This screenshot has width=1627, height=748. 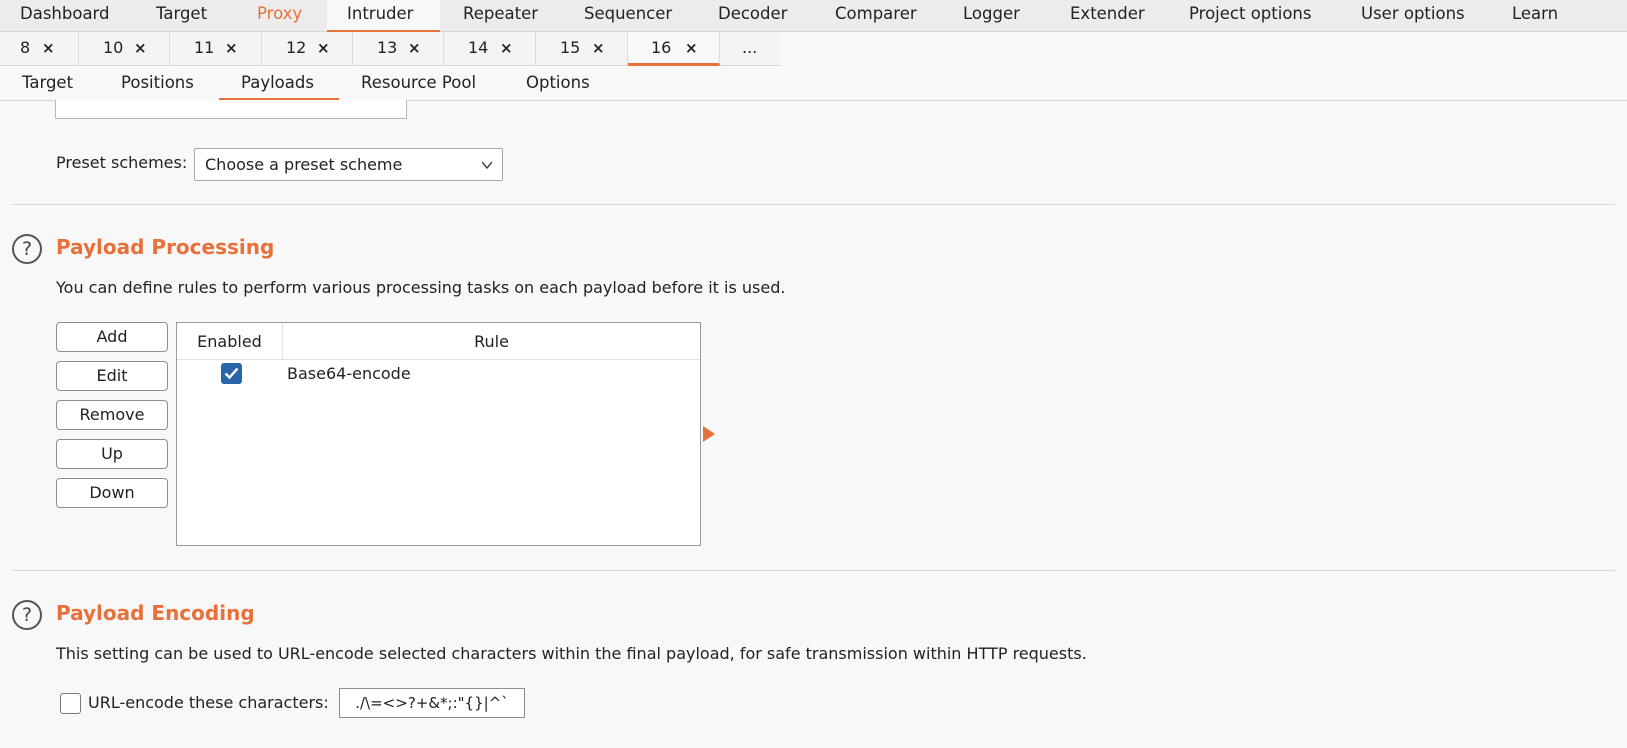 I want to click on column-header-rule: Rule, so click(x=491, y=341).